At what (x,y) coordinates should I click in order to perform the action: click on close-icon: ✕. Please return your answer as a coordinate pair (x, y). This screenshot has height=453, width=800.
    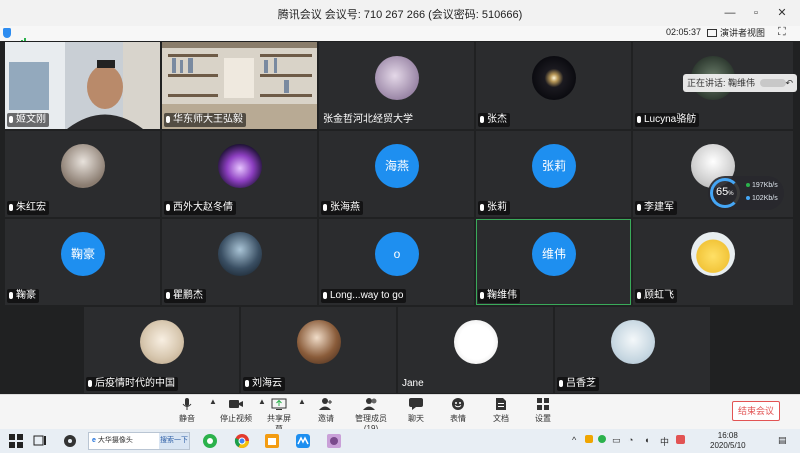
    Looking at the image, I should click on (782, 13).